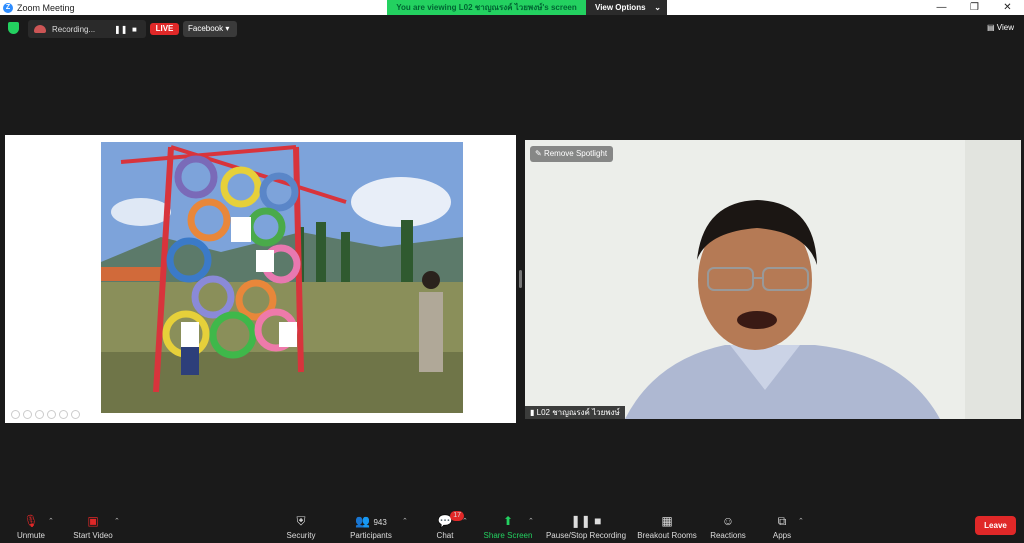 This screenshot has width=1024, height=543. What do you see at coordinates (1007, 7) in the screenshot?
I see `close-button: ✕` at bounding box center [1007, 7].